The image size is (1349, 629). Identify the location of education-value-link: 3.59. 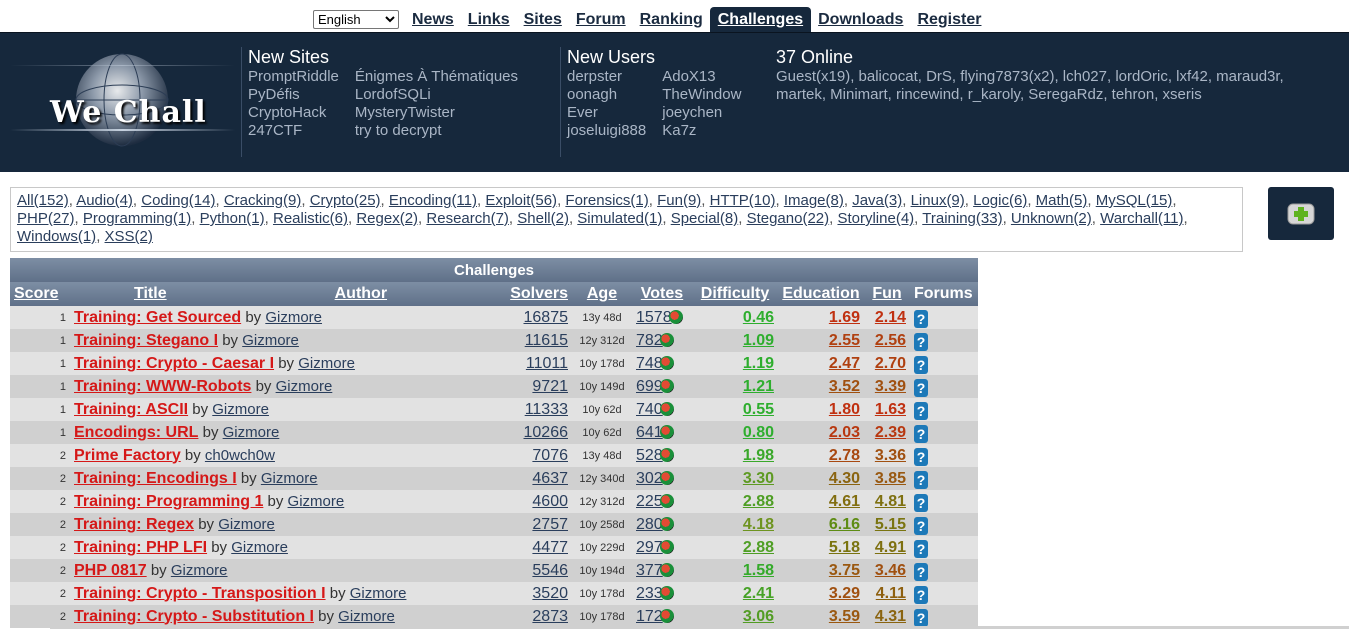
(844, 616).